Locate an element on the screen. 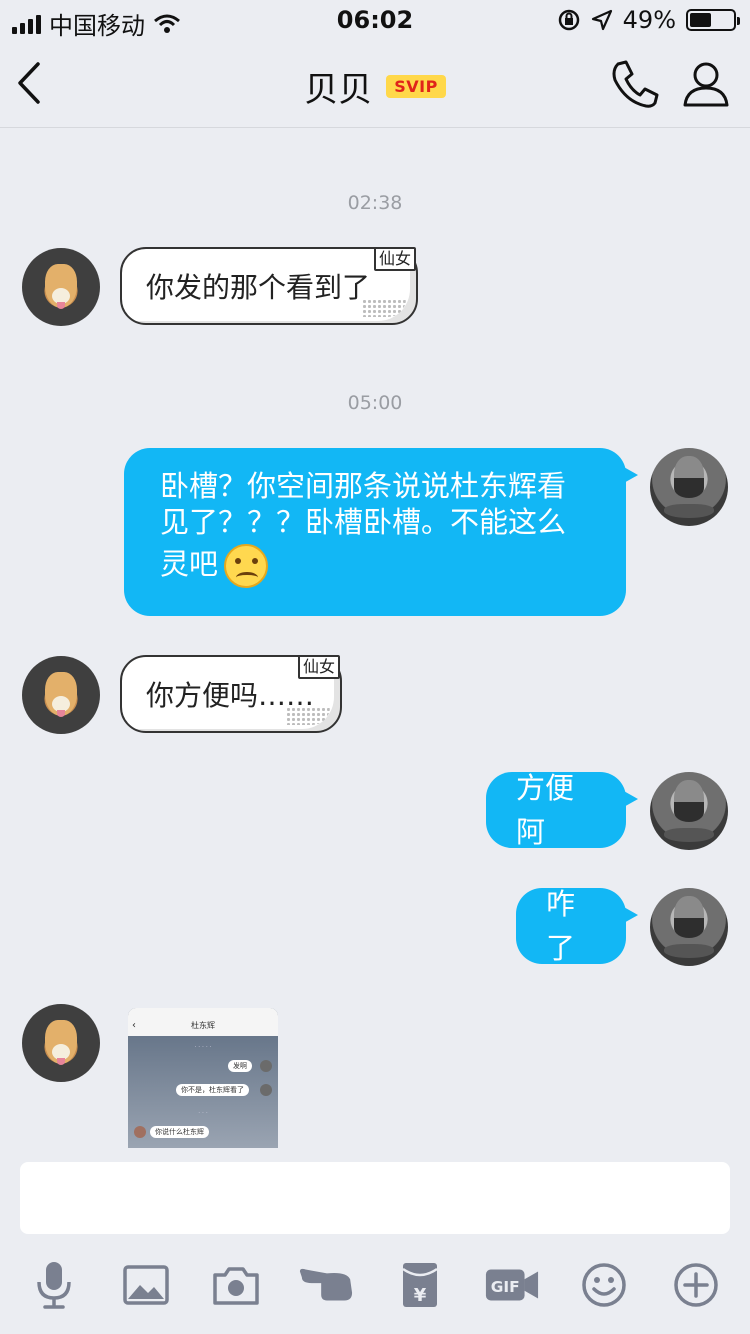  message-text: 方便阿 is located at coordinates (545, 810).